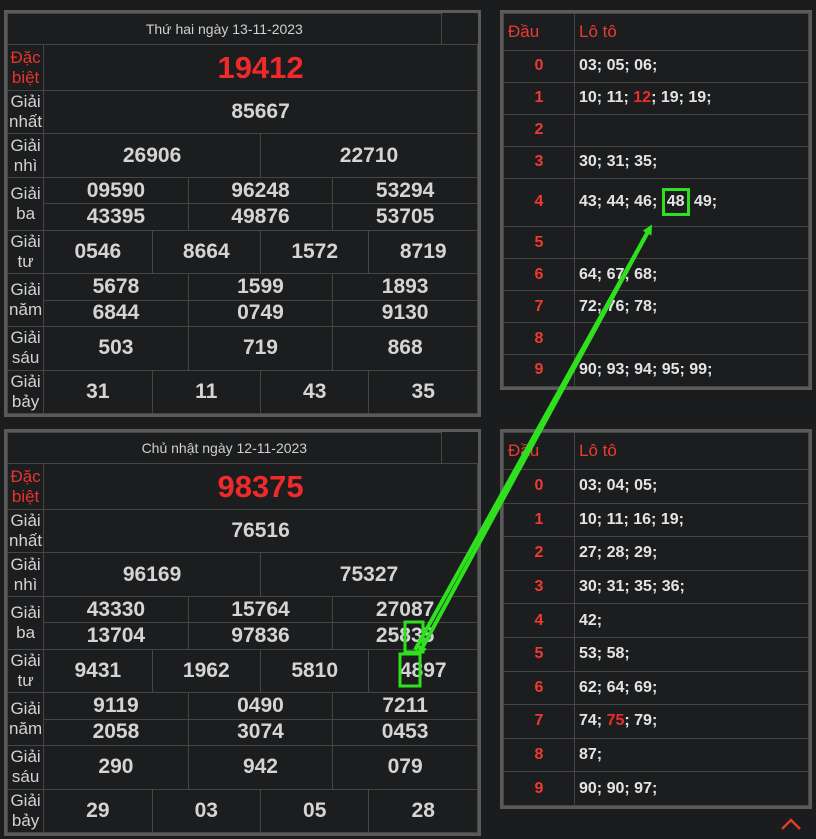  I want to click on fourth-prize-value: 1572, so click(314, 252).